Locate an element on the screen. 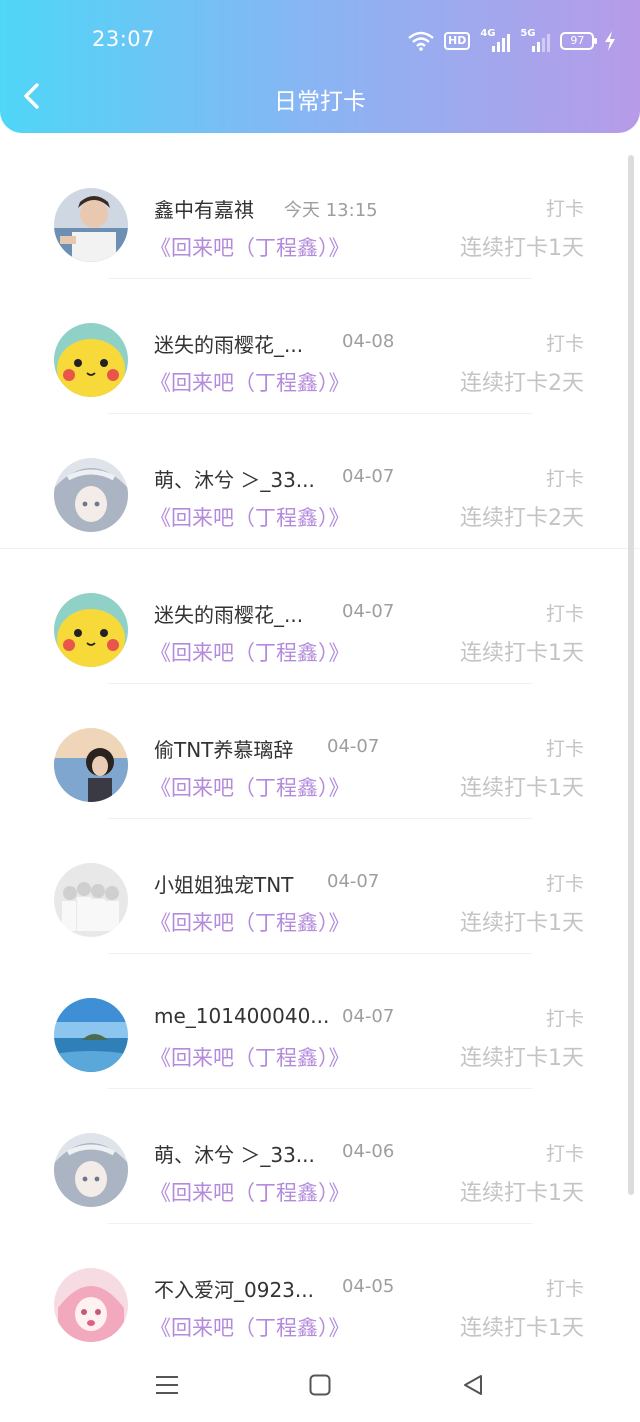  signal-4g-icon: 4G is located at coordinates (495, 40).